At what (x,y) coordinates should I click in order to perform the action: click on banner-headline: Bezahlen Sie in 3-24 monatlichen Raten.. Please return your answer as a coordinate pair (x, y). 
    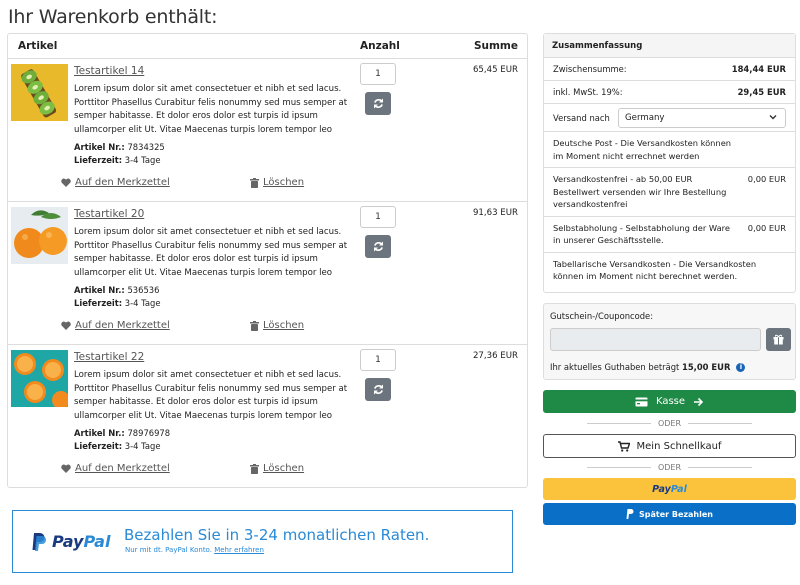
    Looking at the image, I should click on (277, 535).